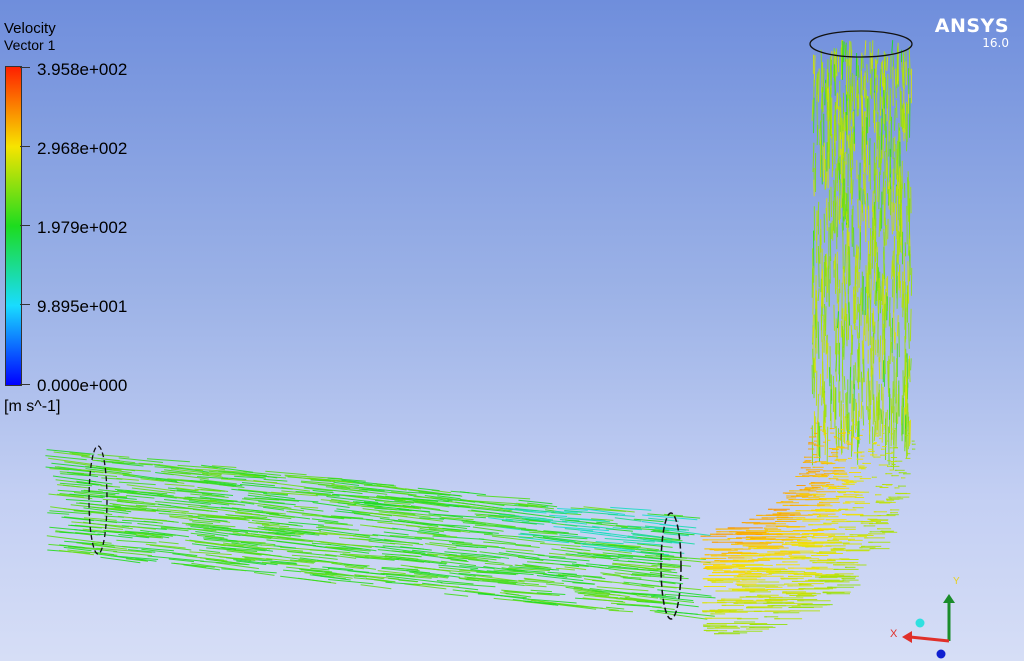  I want to click on x-axis-arrow, so click(907, 637).